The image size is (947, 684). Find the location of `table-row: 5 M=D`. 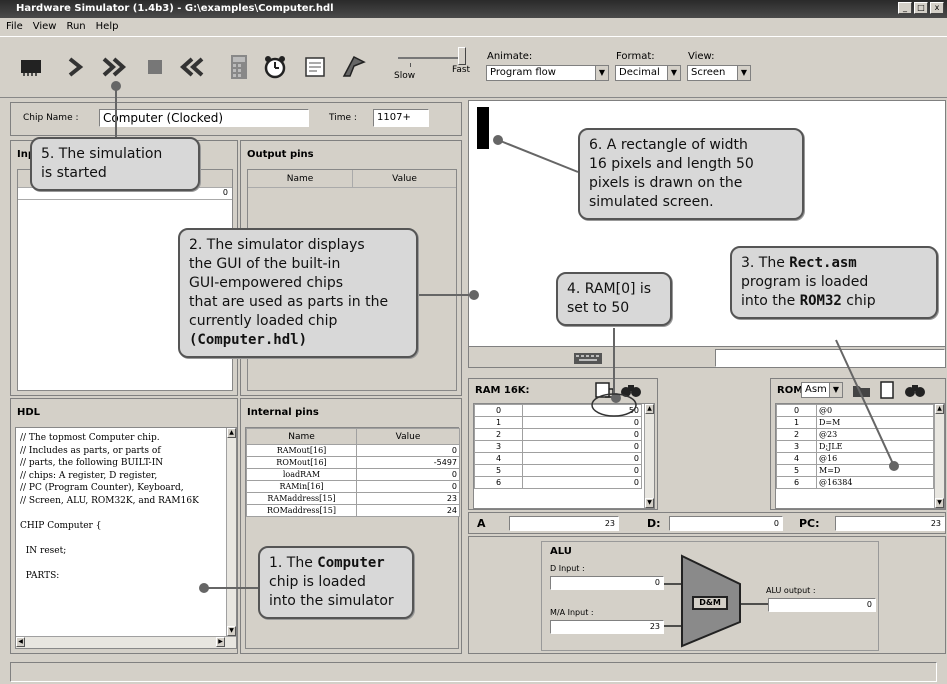

table-row: 5 M=D is located at coordinates (855, 470).